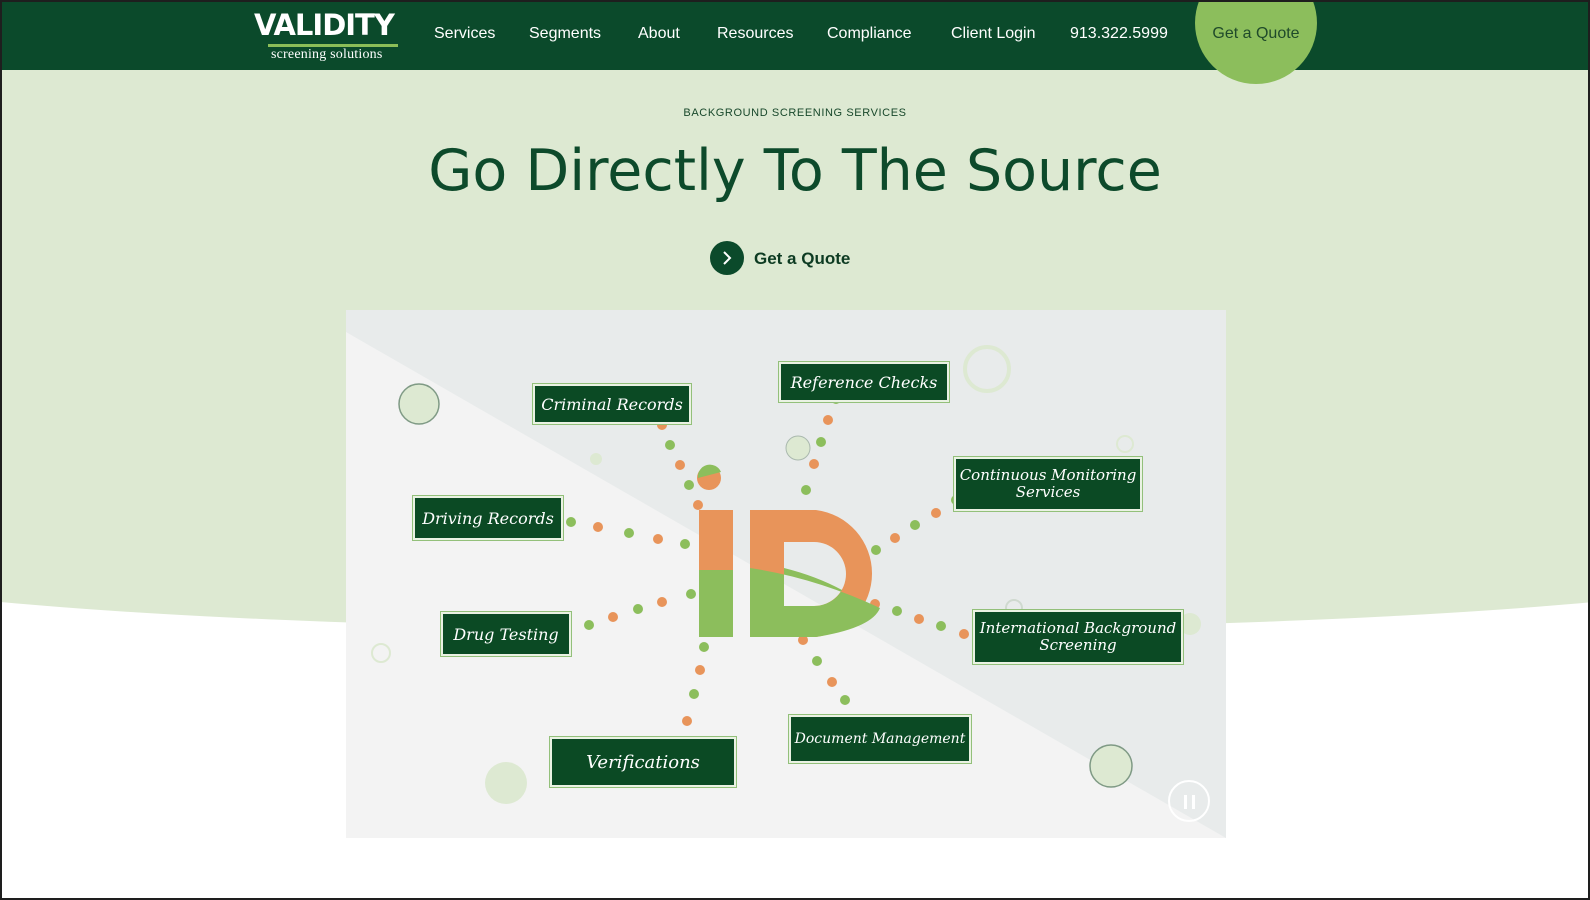  I want to click on pause-icon-bar, so click(1193, 802).